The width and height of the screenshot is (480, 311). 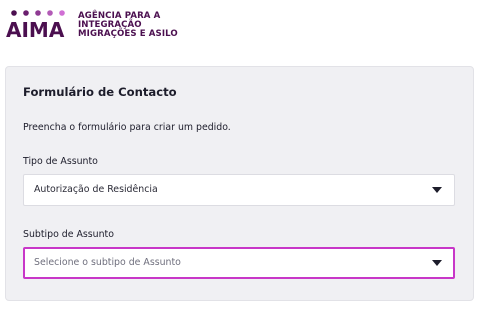 I want to click on aima-tagline-line-3: MIGRAÇÕES E ASILO, so click(x=128, y=34).